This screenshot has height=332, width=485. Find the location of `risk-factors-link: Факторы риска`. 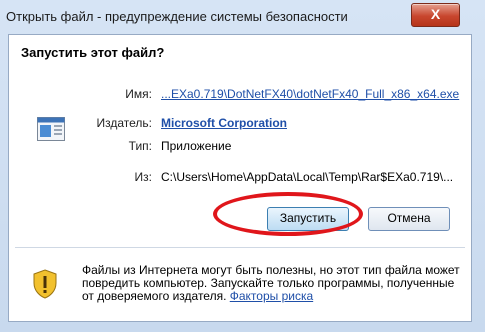

risk-factors-link: Факторы риска is located at coordinates (271, 296).